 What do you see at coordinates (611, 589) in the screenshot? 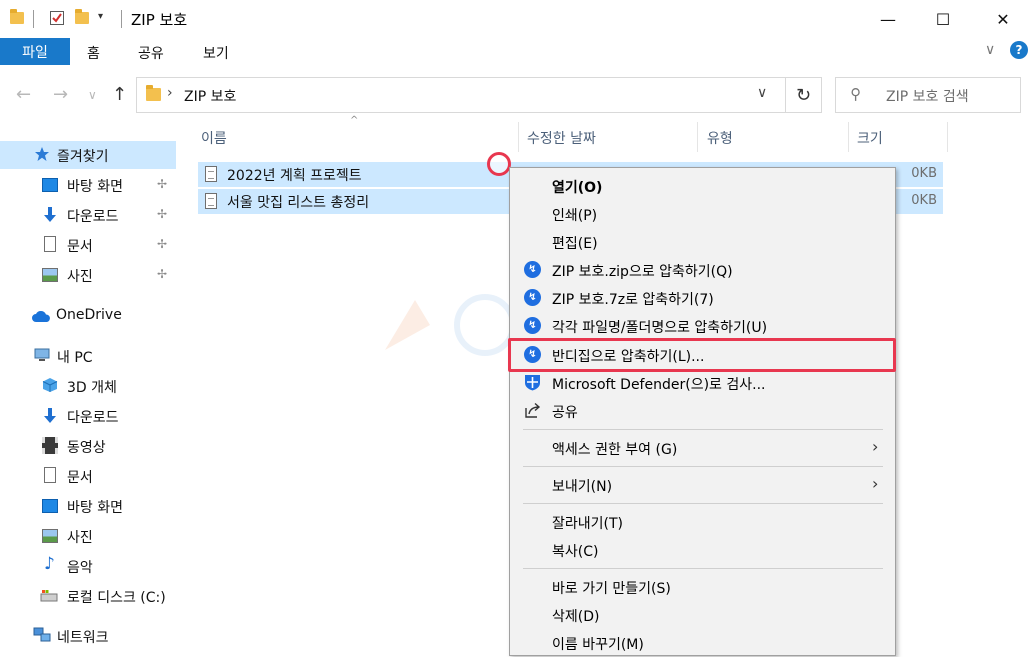
I see `menu-item-label: 바로 가기 만들기(S)` at bounding box center [611, 589].